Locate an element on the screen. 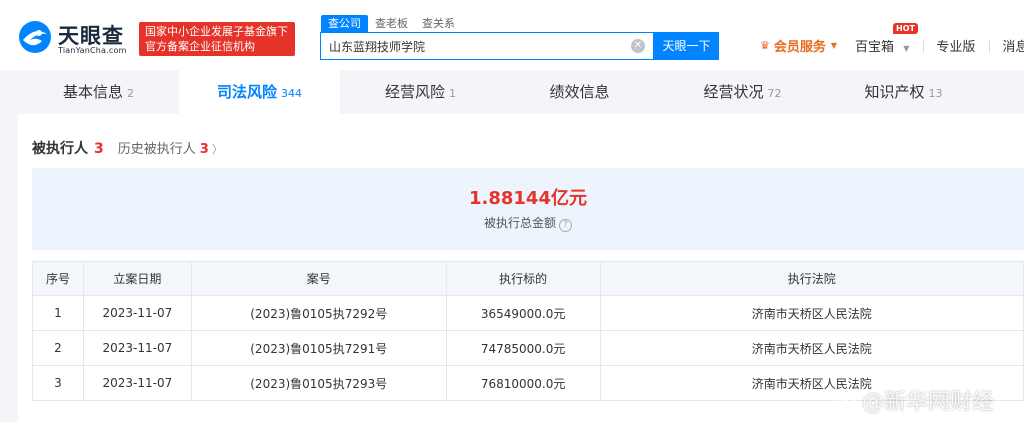  search-tab-company: 查公司 is located at coordinates (344, 23).